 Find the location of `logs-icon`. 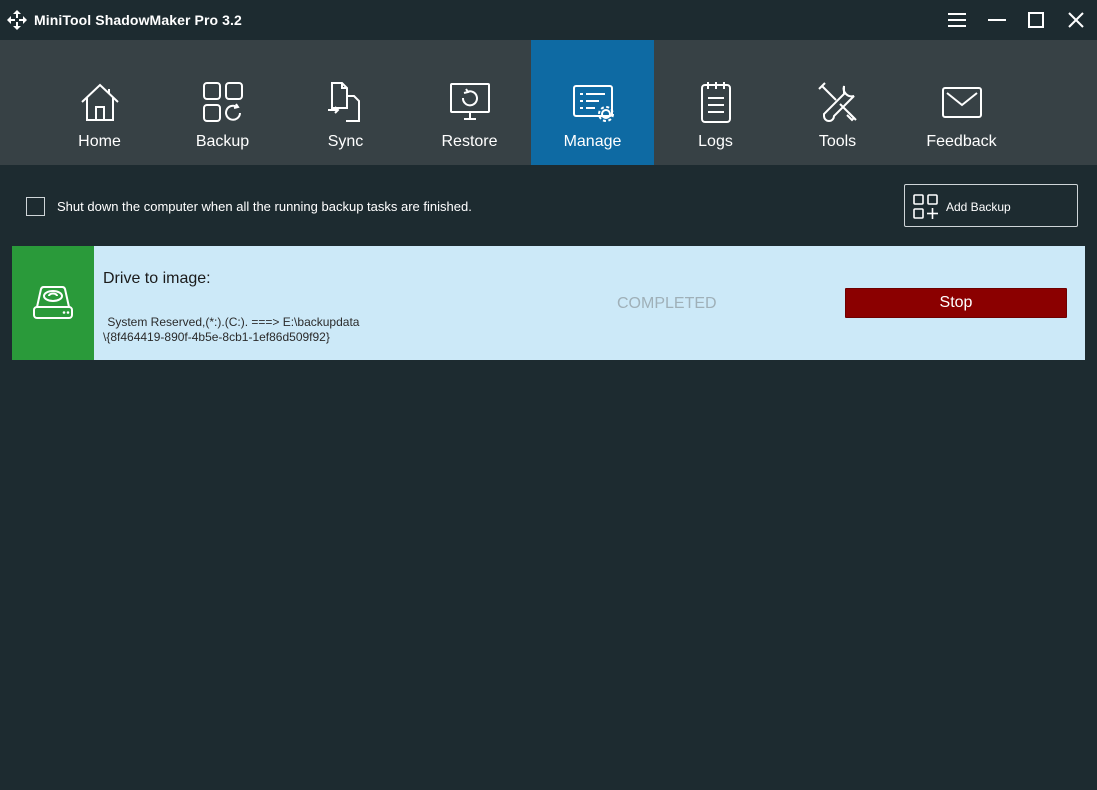

logs-icon is located at coordinates (715, 102).